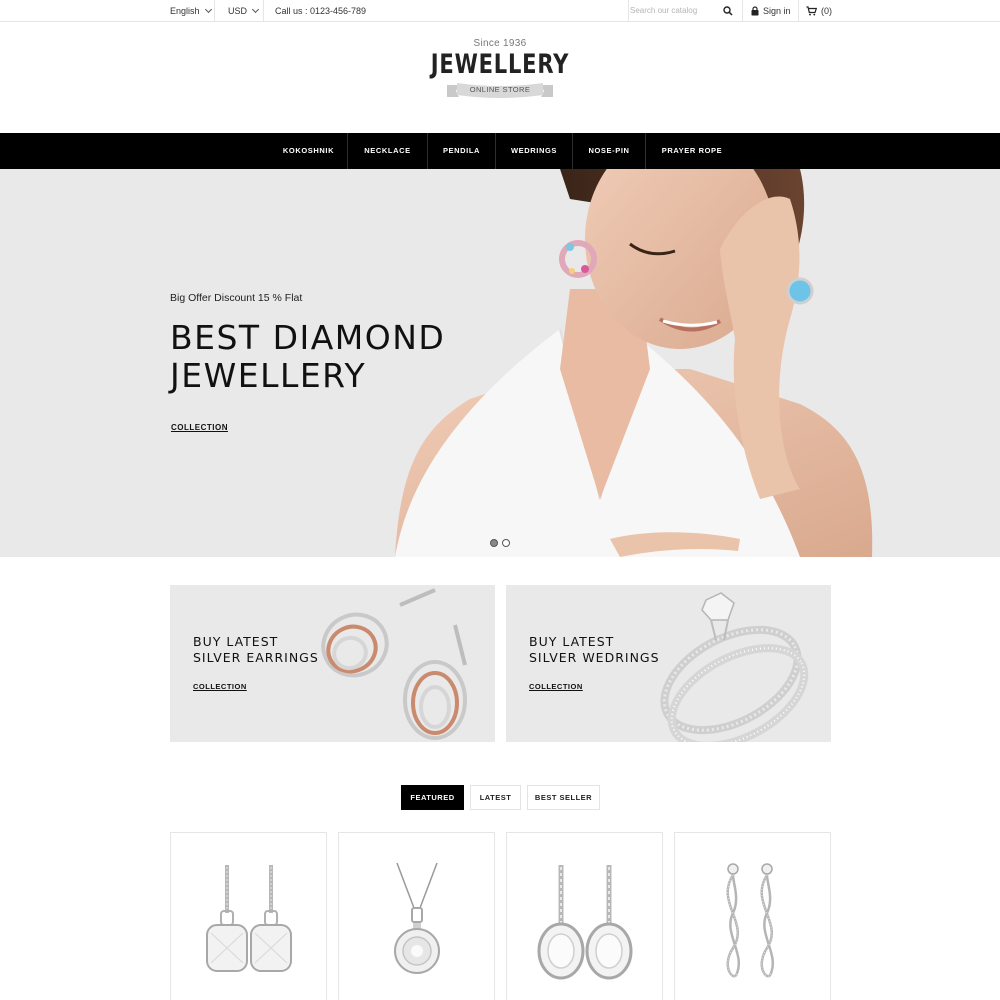  I want to click on banner-wedrings-collection-link: COLLECTION, so click(556, 686).